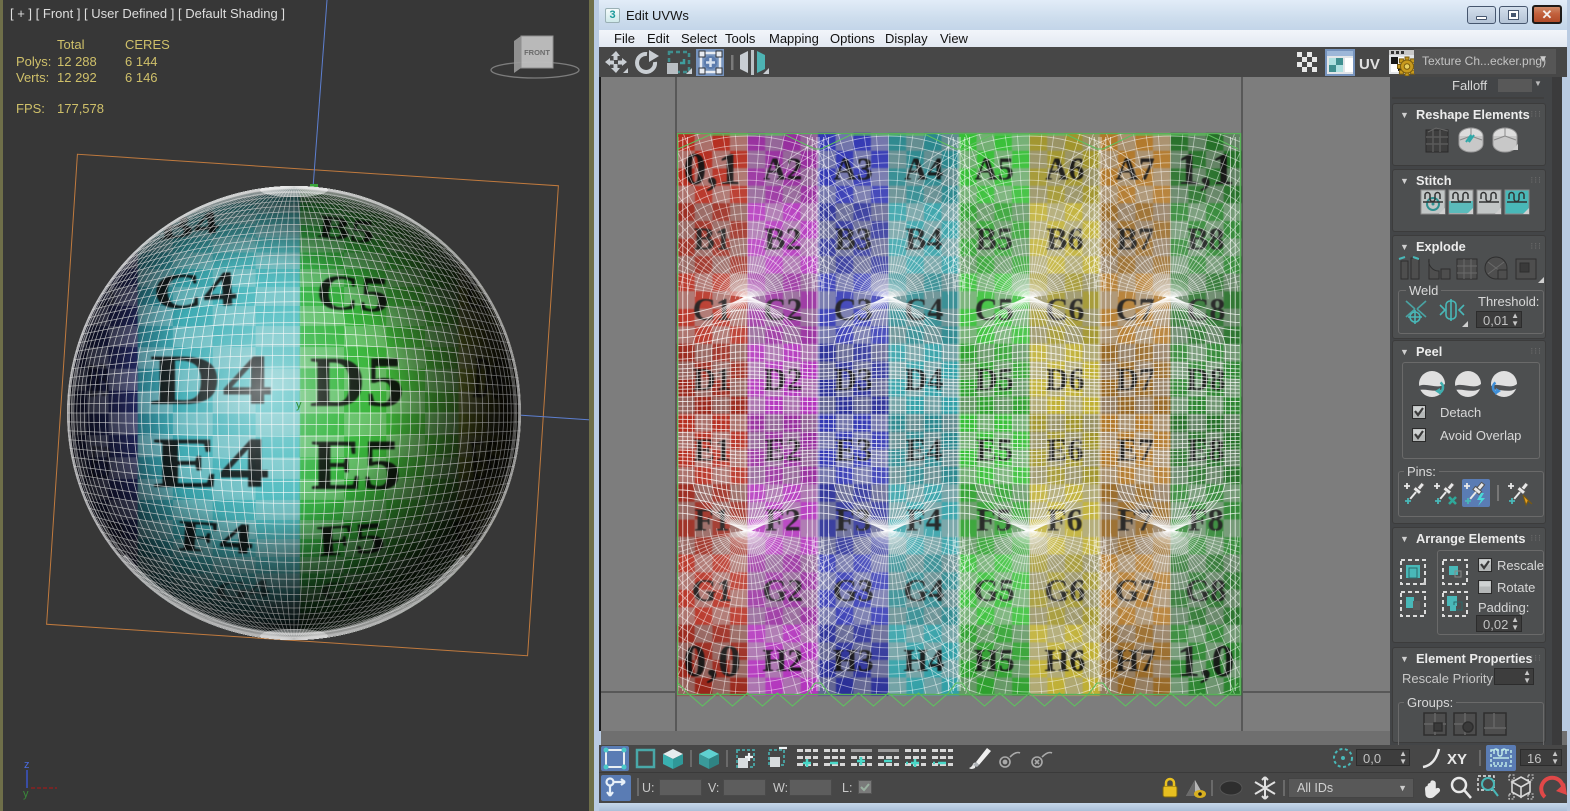 This screenshot has width=1570, height=811. I want to click on svg-text: z, so click(27, 765).